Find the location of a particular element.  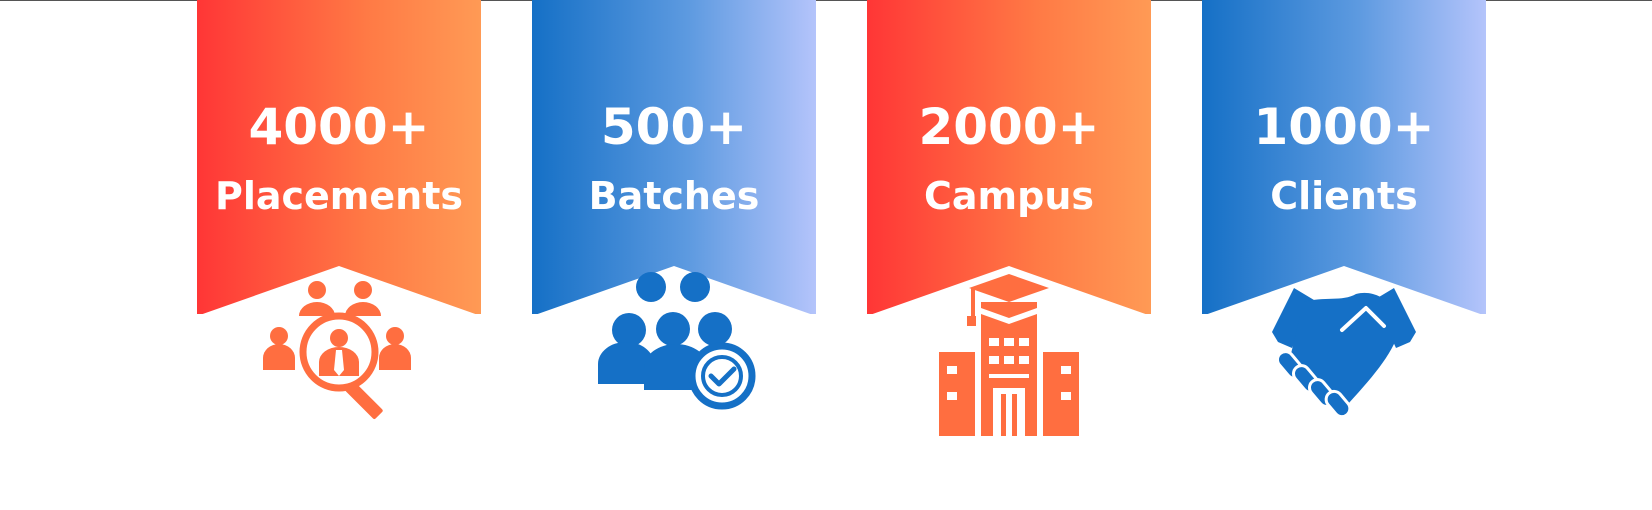

stat-label: Clients is located at coordinates (1344, 196).